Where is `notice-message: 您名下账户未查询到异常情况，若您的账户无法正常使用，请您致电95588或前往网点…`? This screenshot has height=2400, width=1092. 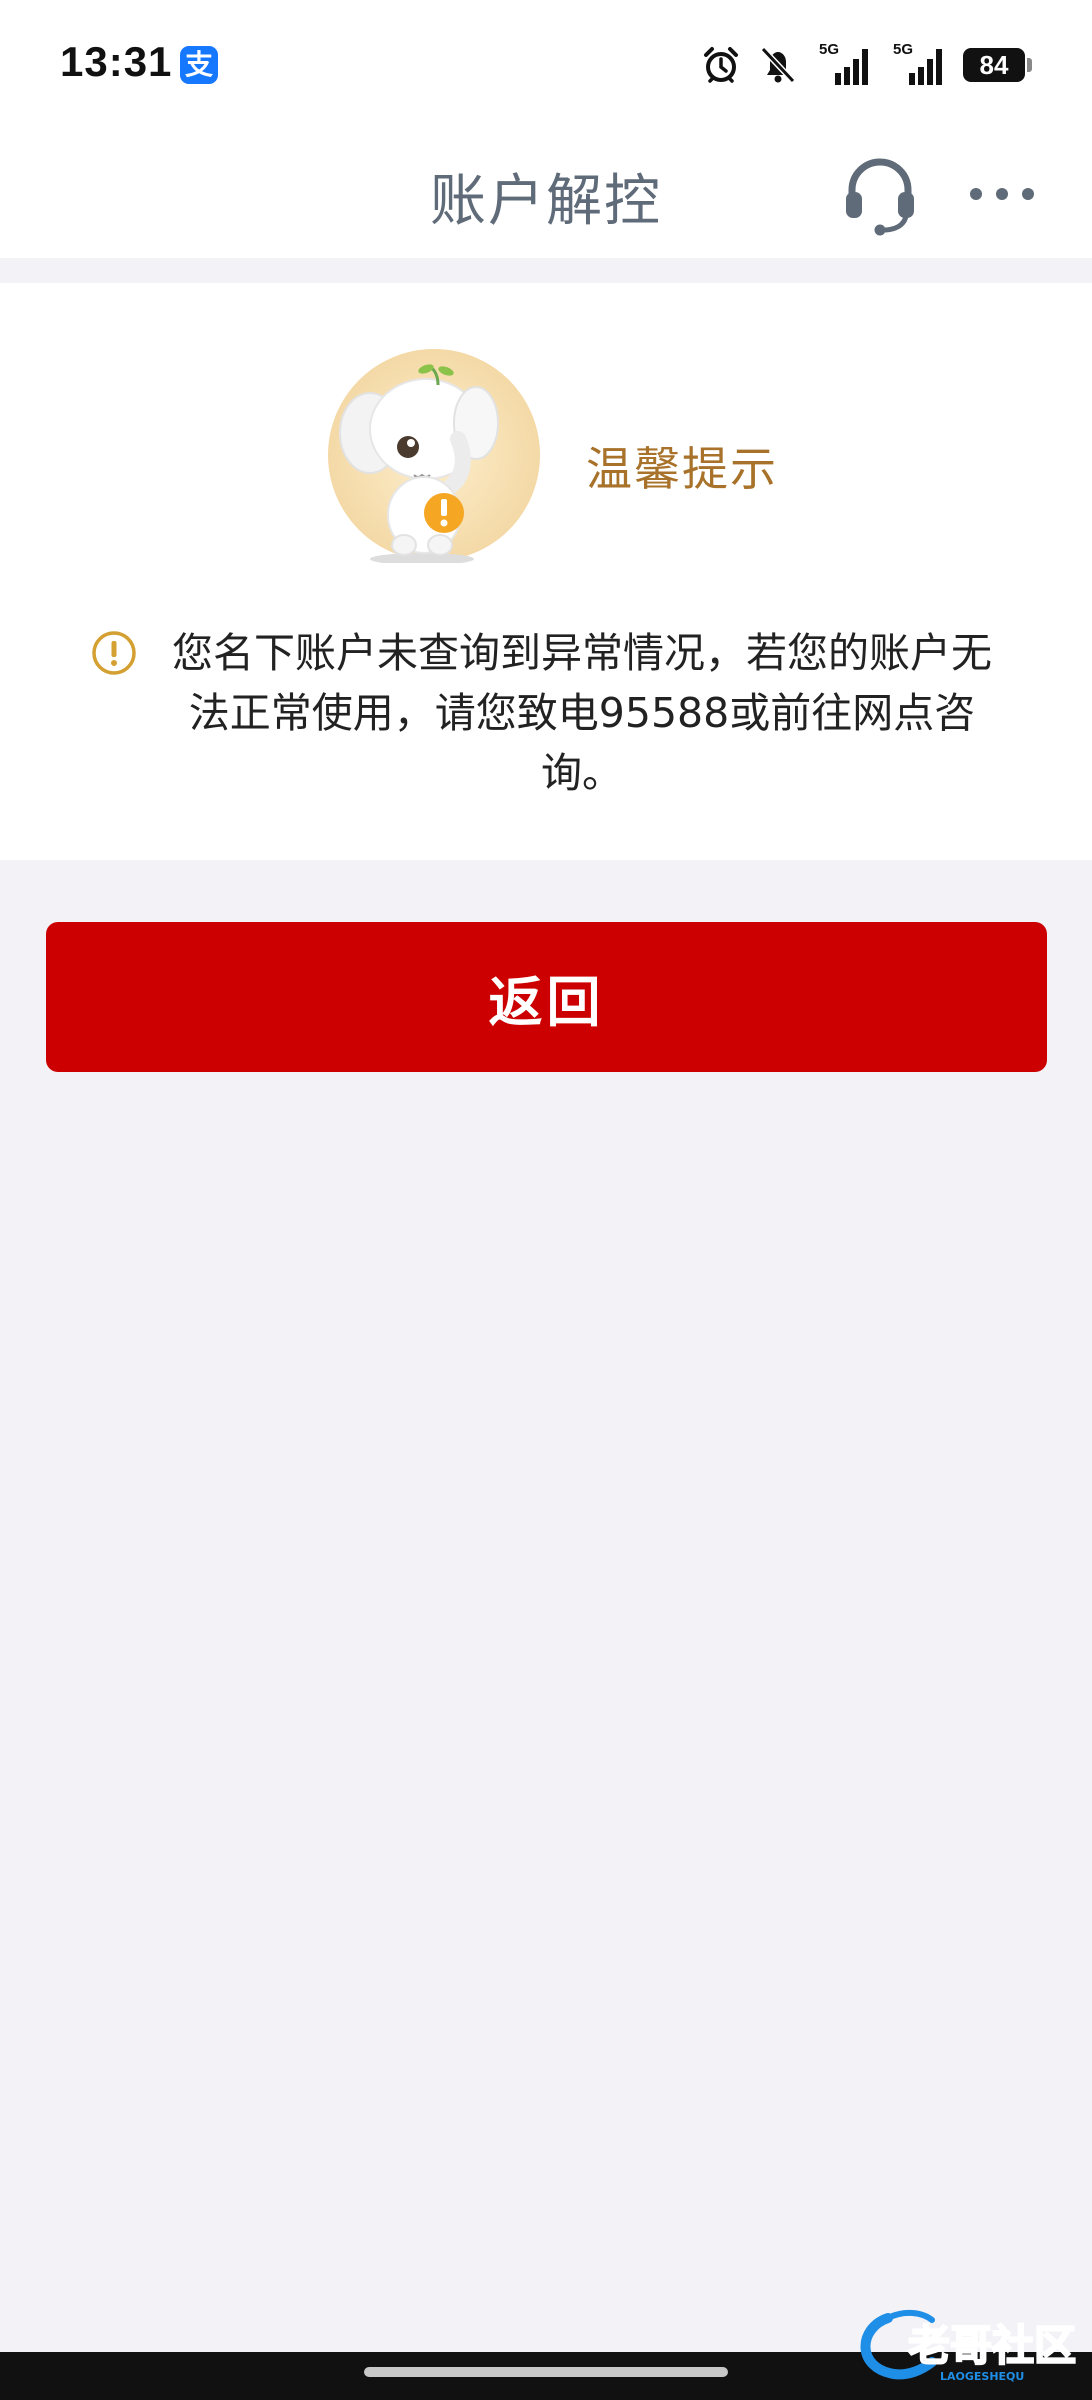
notice-message: 您名下账户未查询到异常情况，若您的账户无法正常使用，请您致电95588或前往网点… is located at coordinates (582, 713).